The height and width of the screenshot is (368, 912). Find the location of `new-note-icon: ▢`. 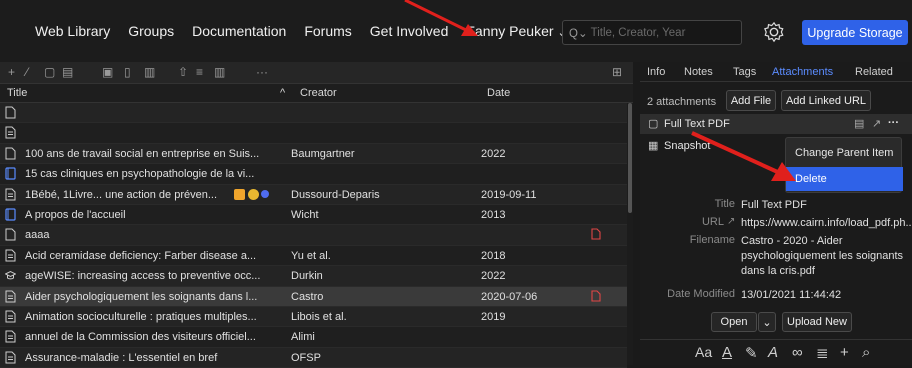

new-note-icon: ▢ is located at coordinates (49, 72).